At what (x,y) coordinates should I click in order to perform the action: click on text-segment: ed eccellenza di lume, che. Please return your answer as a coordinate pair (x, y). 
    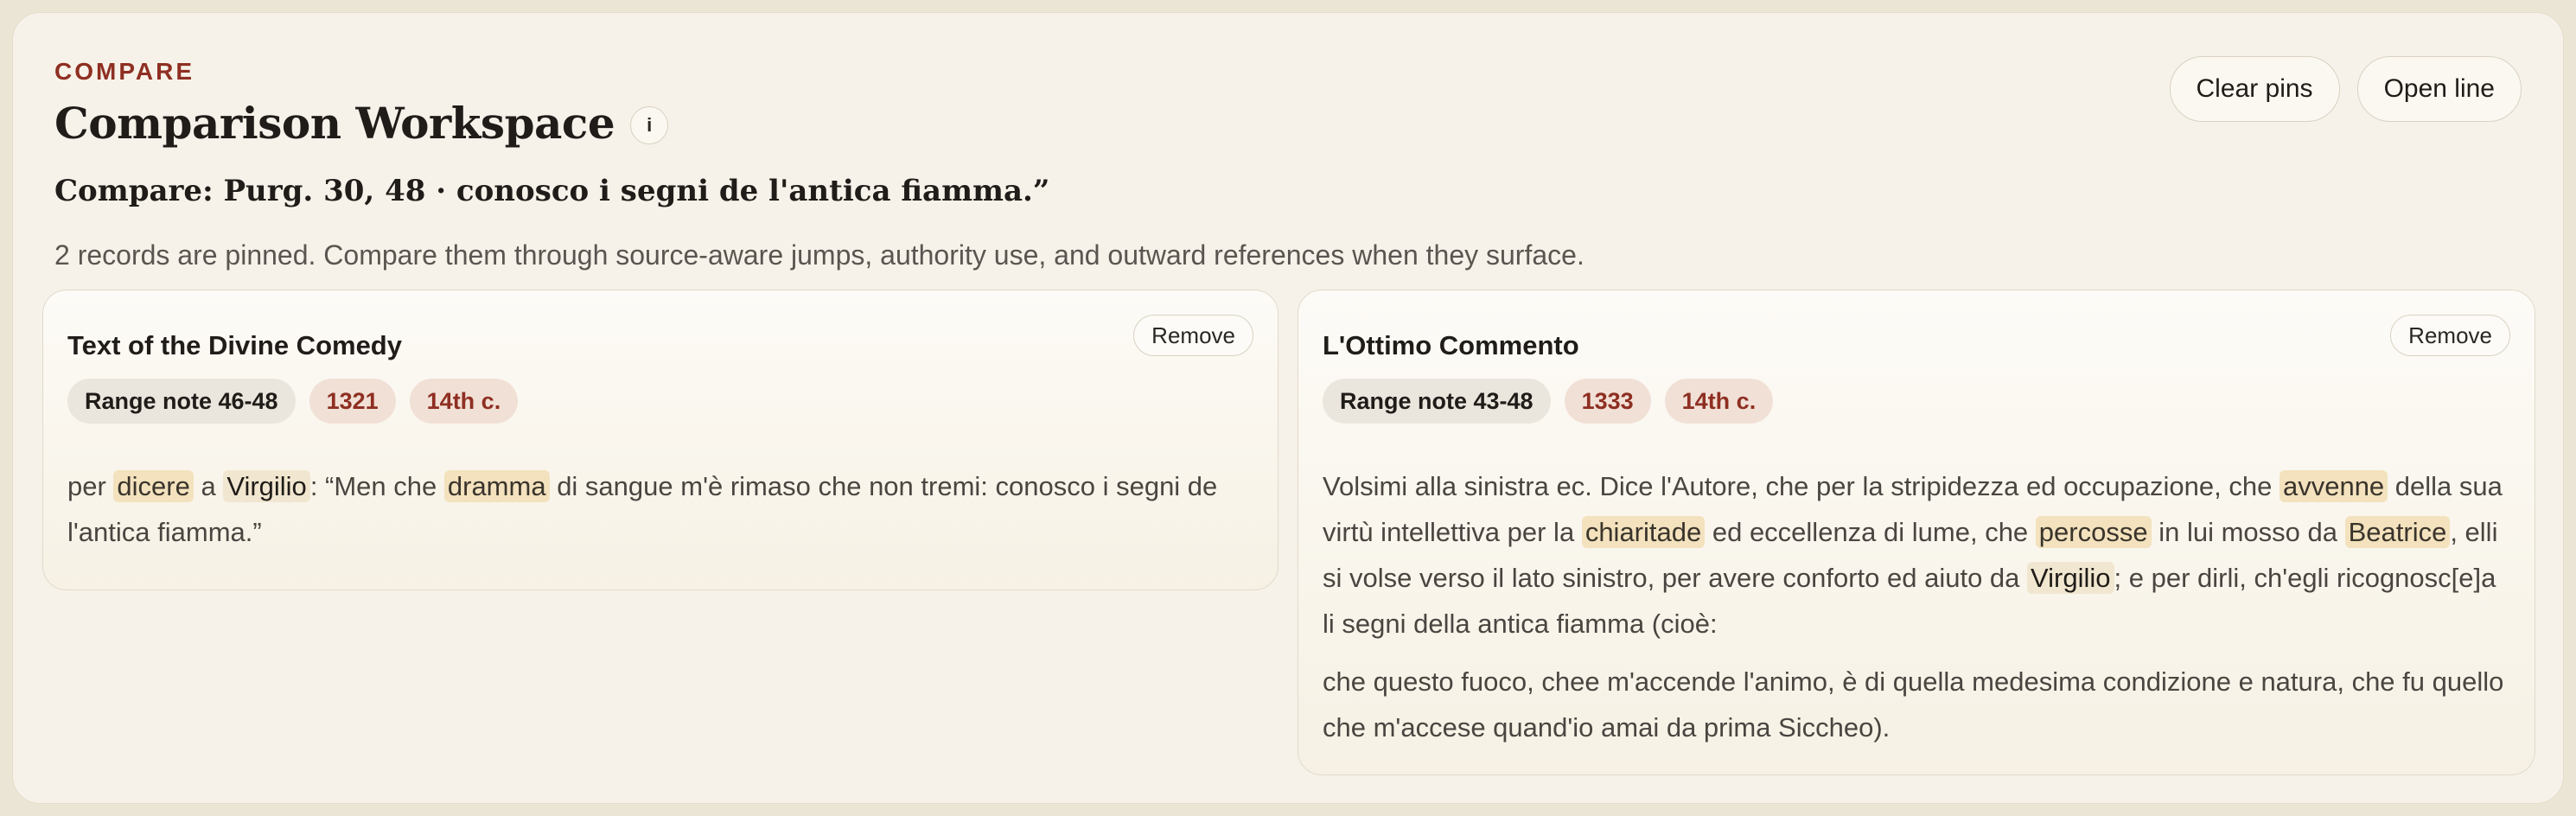
    Looking at the image, I should click on (1870, 532).